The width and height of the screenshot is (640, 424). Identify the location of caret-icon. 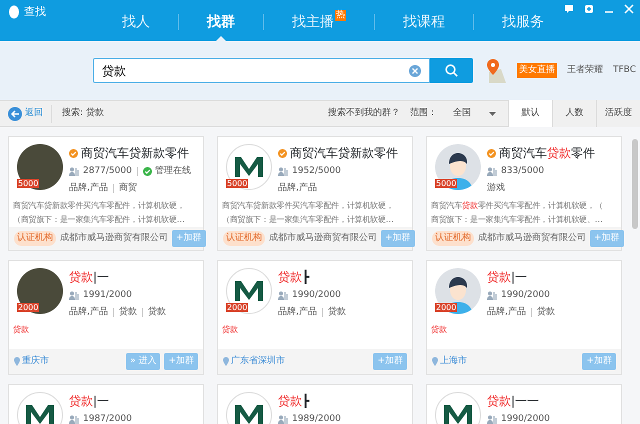
(492, 114).